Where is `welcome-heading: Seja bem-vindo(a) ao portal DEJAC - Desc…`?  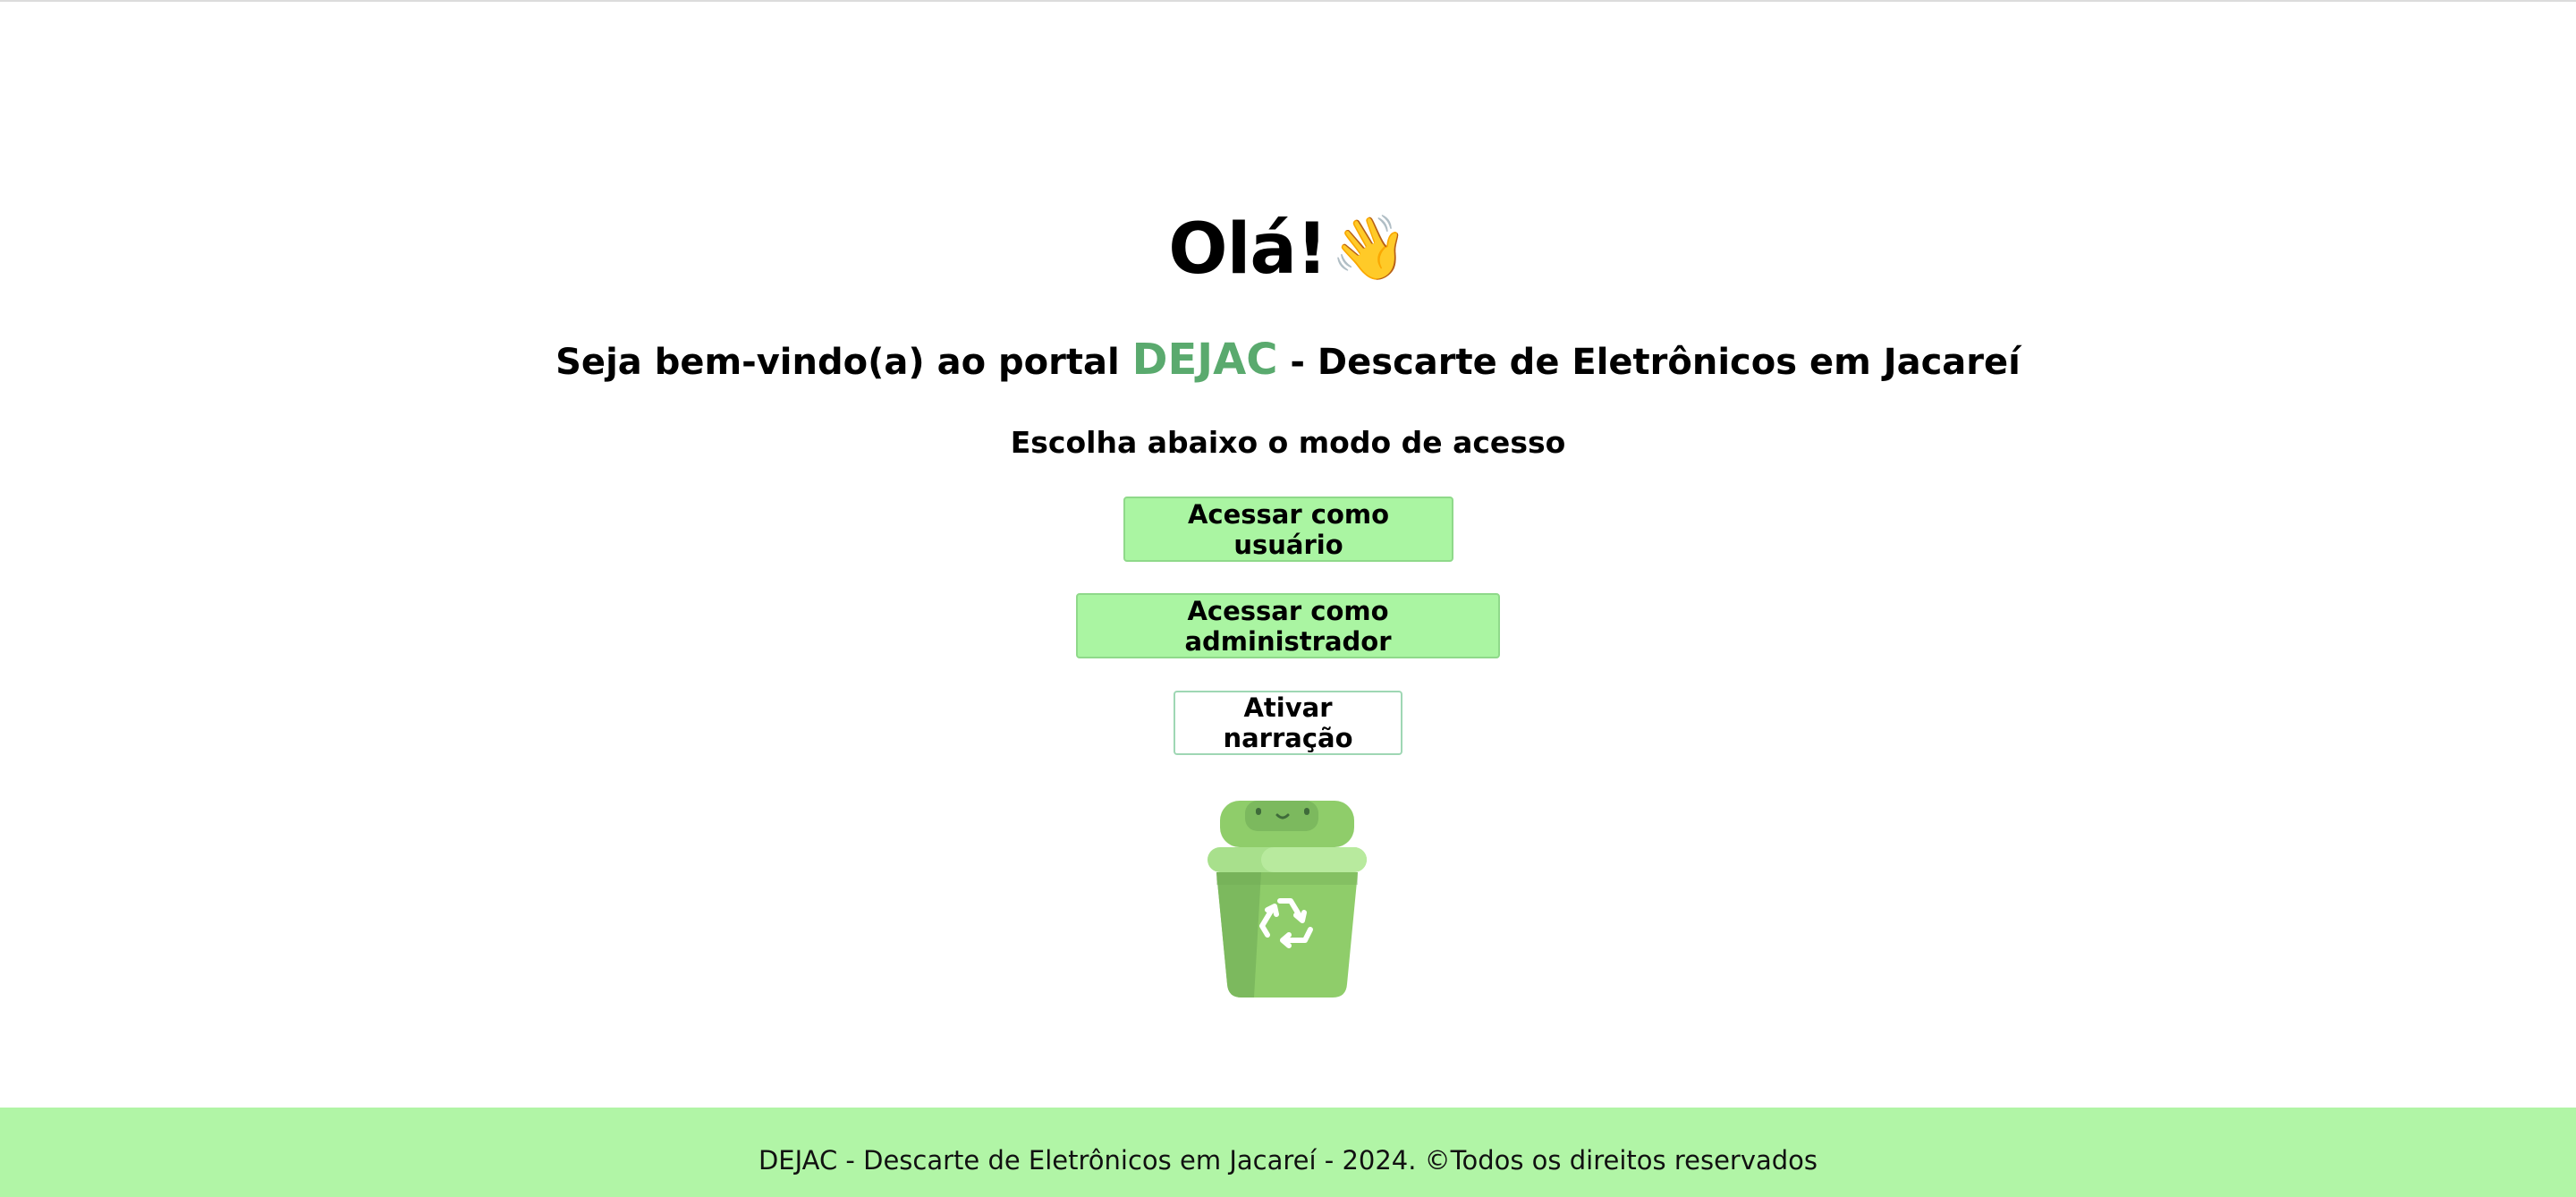
welcome-heading: Seja bem-vindo(a) ao portal DEJAC - Desc… is located at coordinates (1288, 361).